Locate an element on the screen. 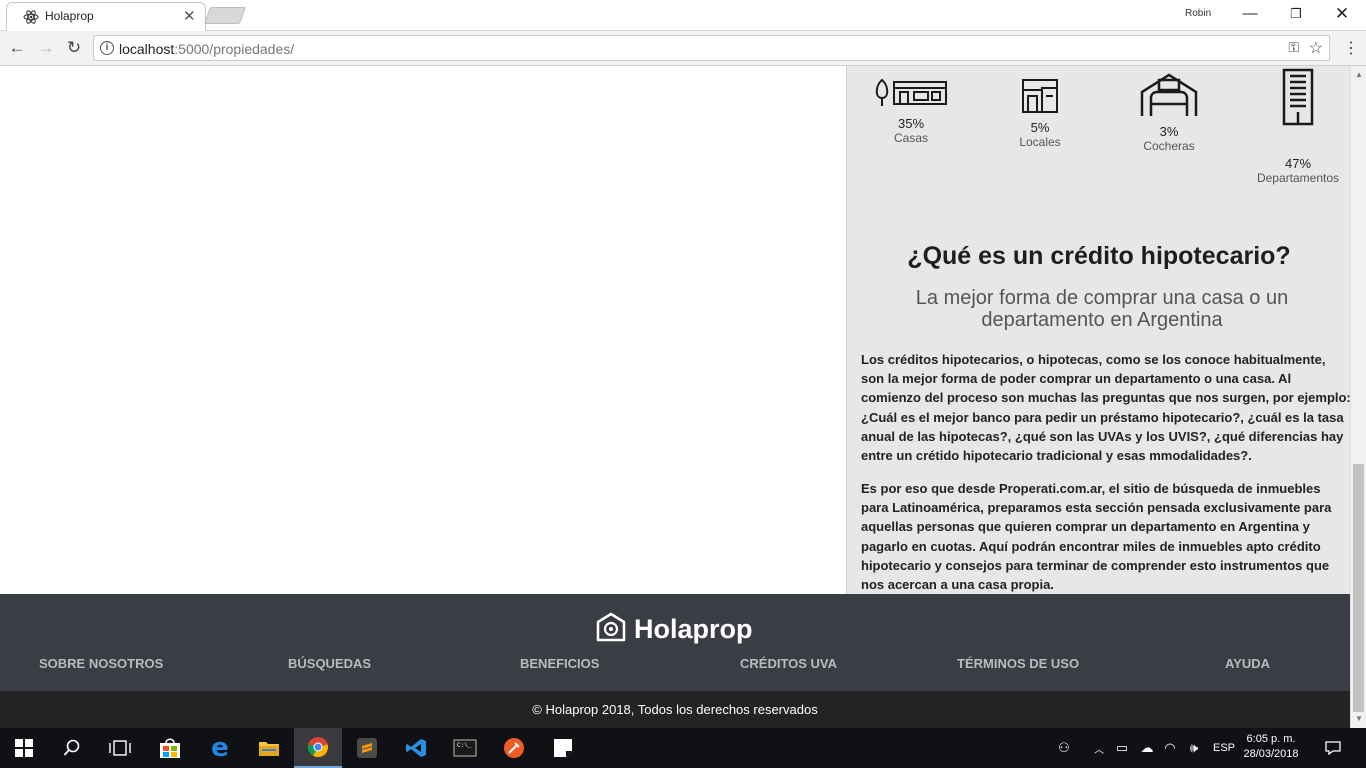 The width and height of the screenshot is (1366, 768). bookmark-star-icon: ☆ is located at coordinates (1316, 48).